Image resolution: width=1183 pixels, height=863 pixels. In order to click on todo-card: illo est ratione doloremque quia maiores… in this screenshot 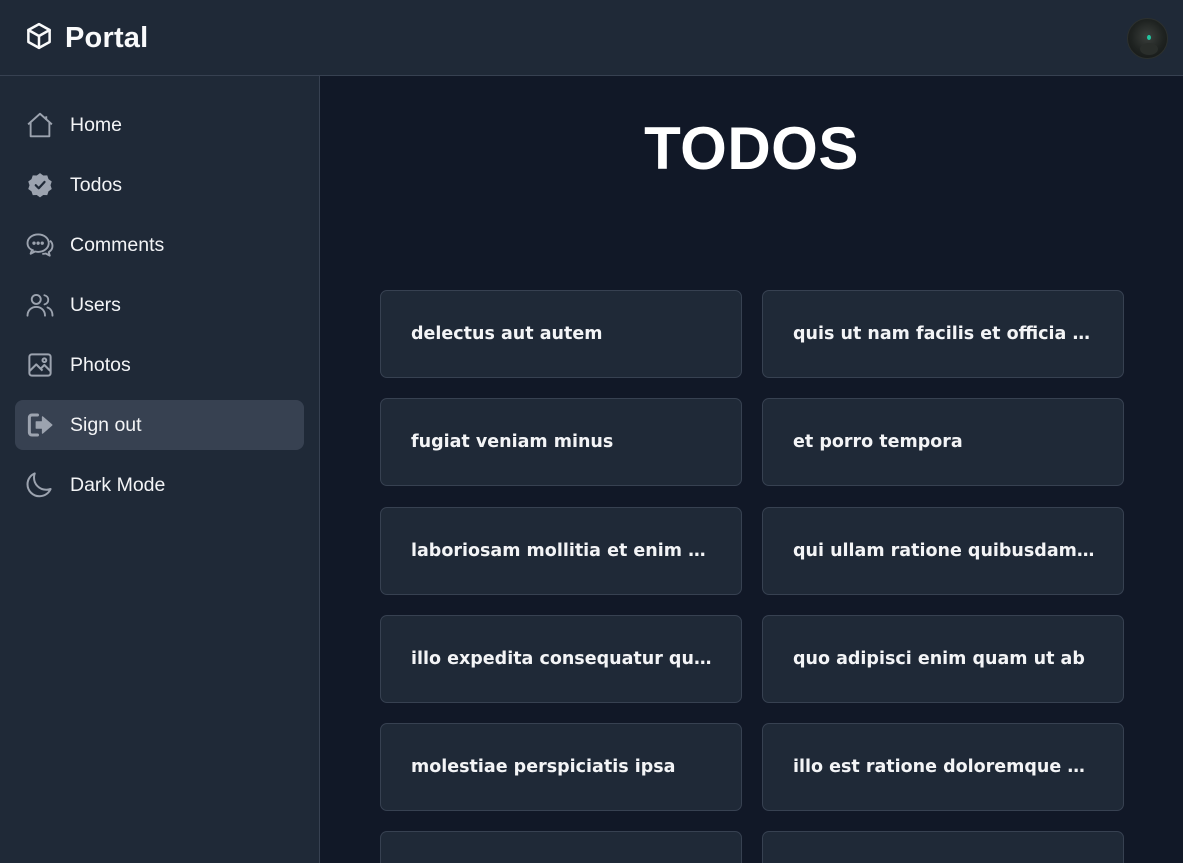, I will do `click(943, 767)`.